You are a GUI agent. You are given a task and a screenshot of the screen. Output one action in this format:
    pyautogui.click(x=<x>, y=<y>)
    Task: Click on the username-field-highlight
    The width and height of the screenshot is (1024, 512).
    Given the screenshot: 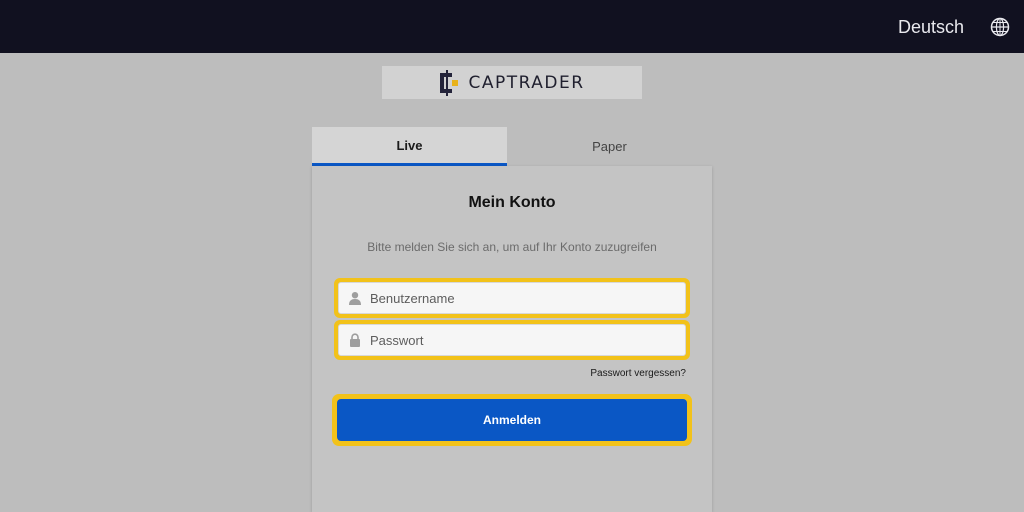 What is the action you would take?
    pyautogui.click(x=512, y=298)
    